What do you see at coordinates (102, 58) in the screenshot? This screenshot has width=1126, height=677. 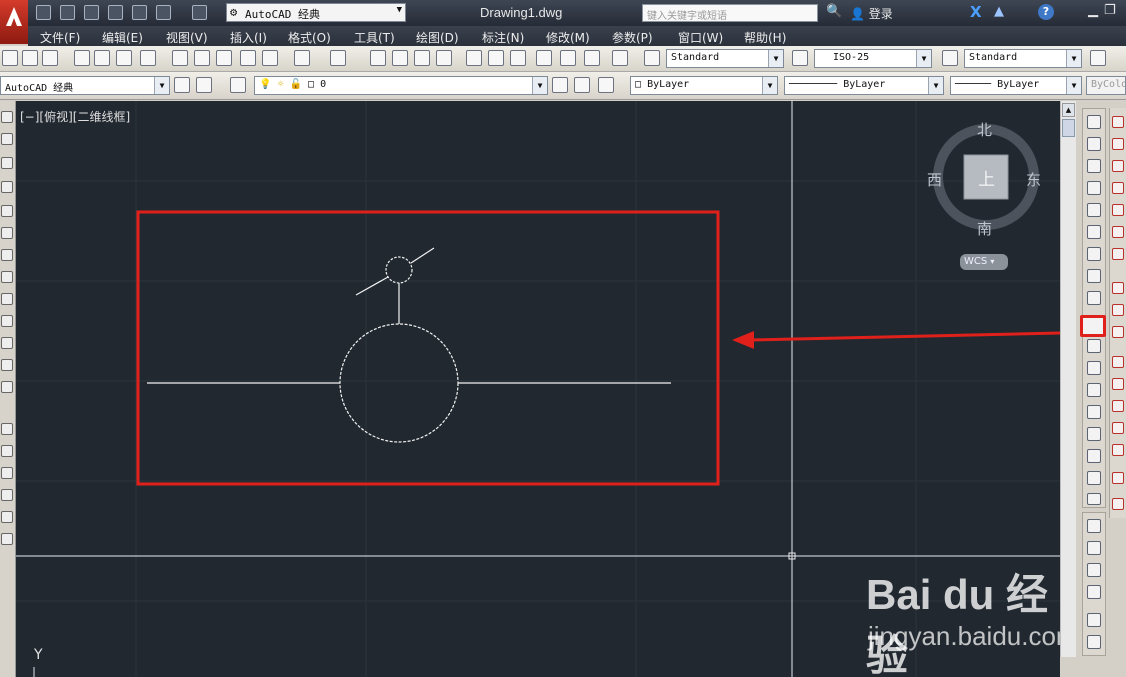 I see `plot-preview-icon` at bounding box center [102, 58].